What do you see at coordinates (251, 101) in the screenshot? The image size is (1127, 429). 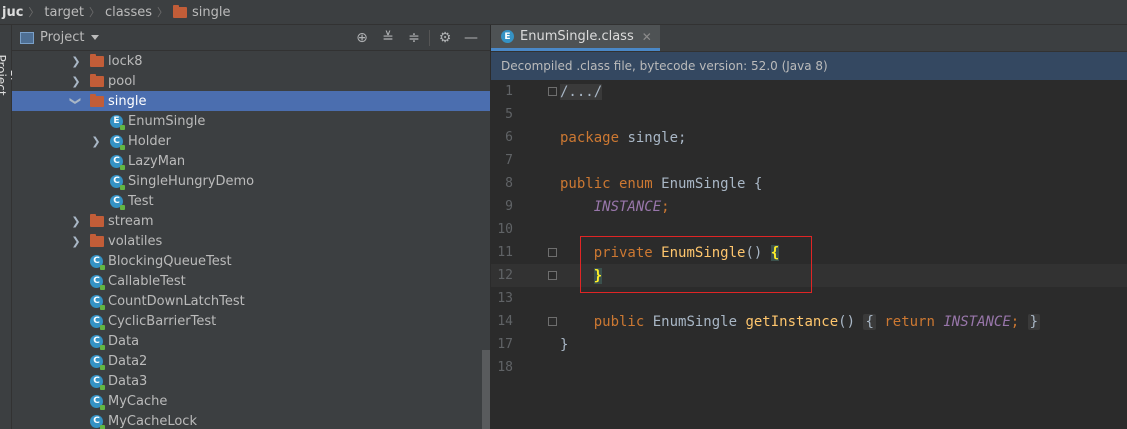 I see `tree-item-single: ❯ single` at bounding box center [251, 101].